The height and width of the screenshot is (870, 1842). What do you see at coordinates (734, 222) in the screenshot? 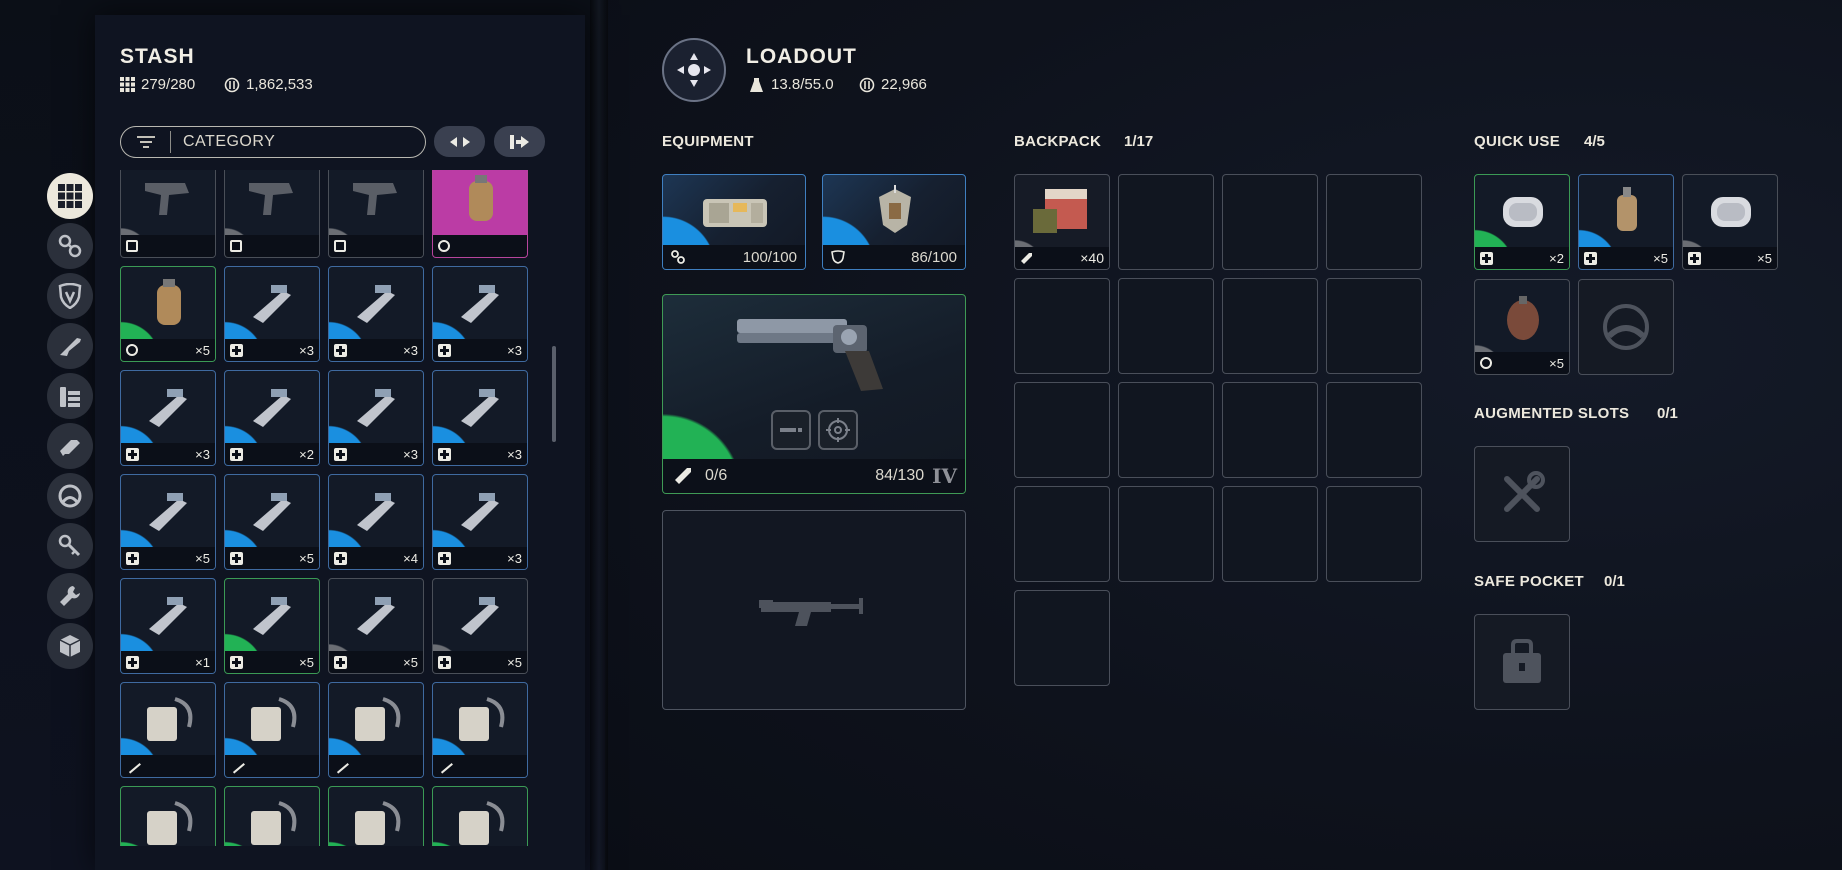
I see `augment-slot: 100/100` at bounding box center [734, 222].